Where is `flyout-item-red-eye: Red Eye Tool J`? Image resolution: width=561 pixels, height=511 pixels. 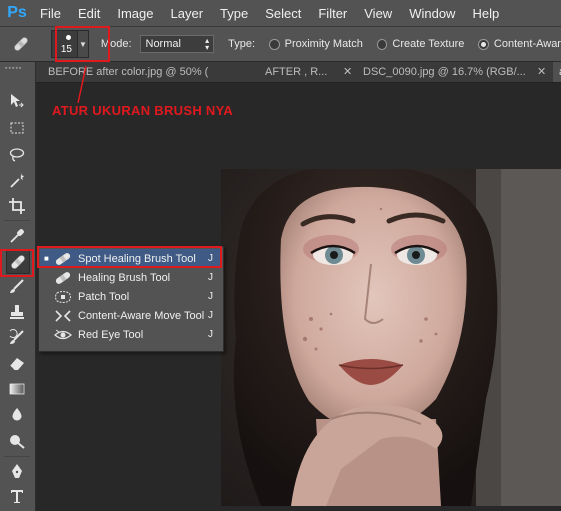 flyout-item-red-eye: Red Eye Tool J is located at coordinates (131, 334).